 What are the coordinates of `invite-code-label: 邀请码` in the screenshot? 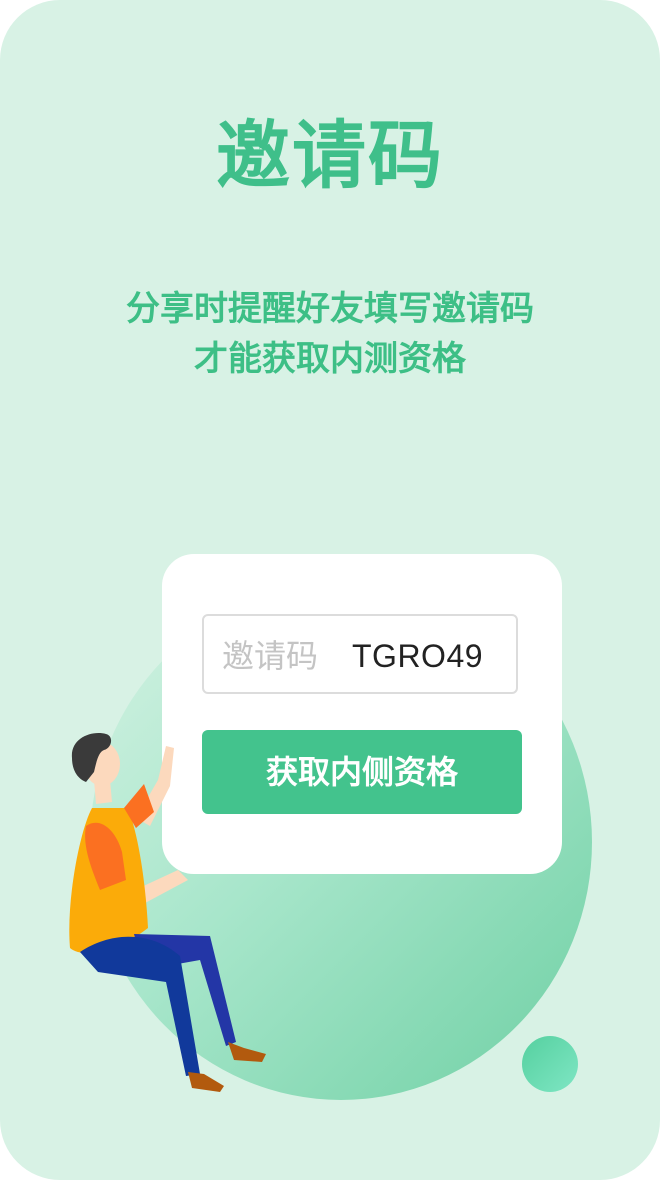 It's located at (270, 656).